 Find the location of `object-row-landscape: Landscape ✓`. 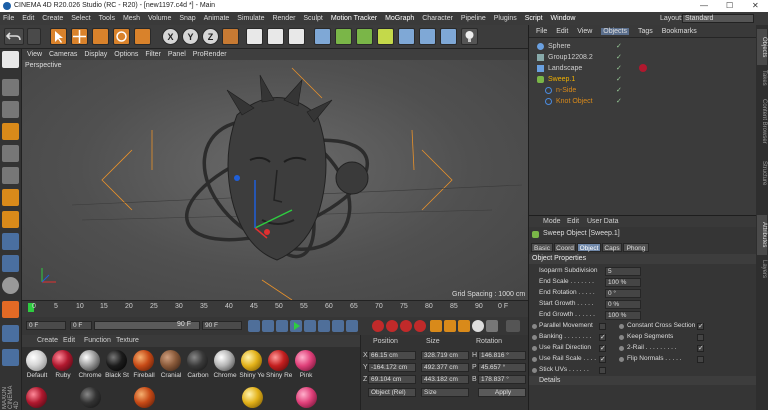

object-row-landscape: Landscape ✓ is located at coordinates (643, 68).